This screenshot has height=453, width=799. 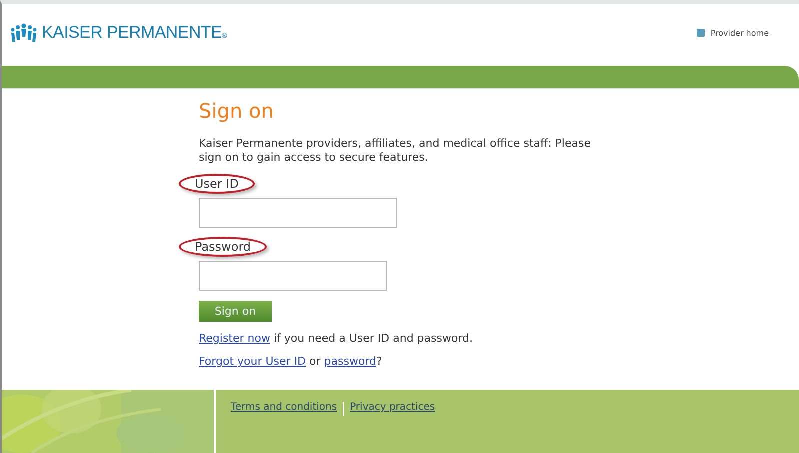 What do you see at coordinates (217, 184) in the screenshot?
I see `field-label: User ID` at bounding box center [217, 184].